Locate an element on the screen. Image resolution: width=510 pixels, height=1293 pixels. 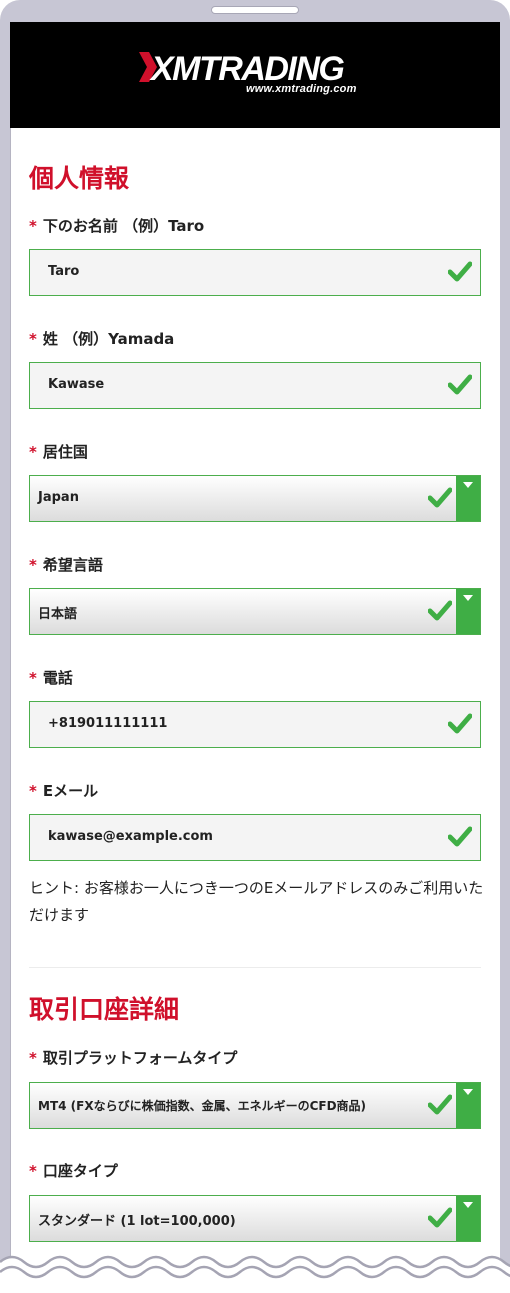
last-name-value: Kawase is located at coordinates (76, 384).